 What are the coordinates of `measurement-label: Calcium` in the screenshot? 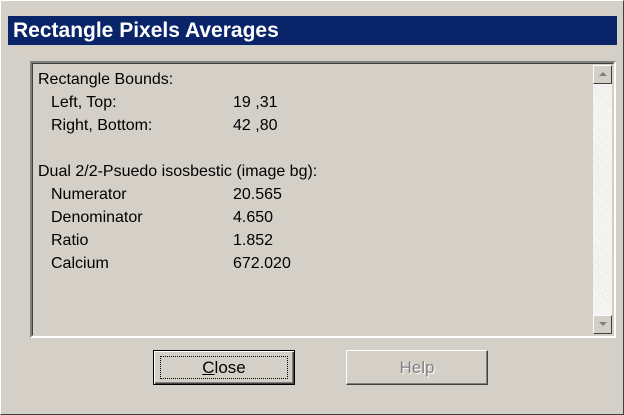 It's located at (80, 263).